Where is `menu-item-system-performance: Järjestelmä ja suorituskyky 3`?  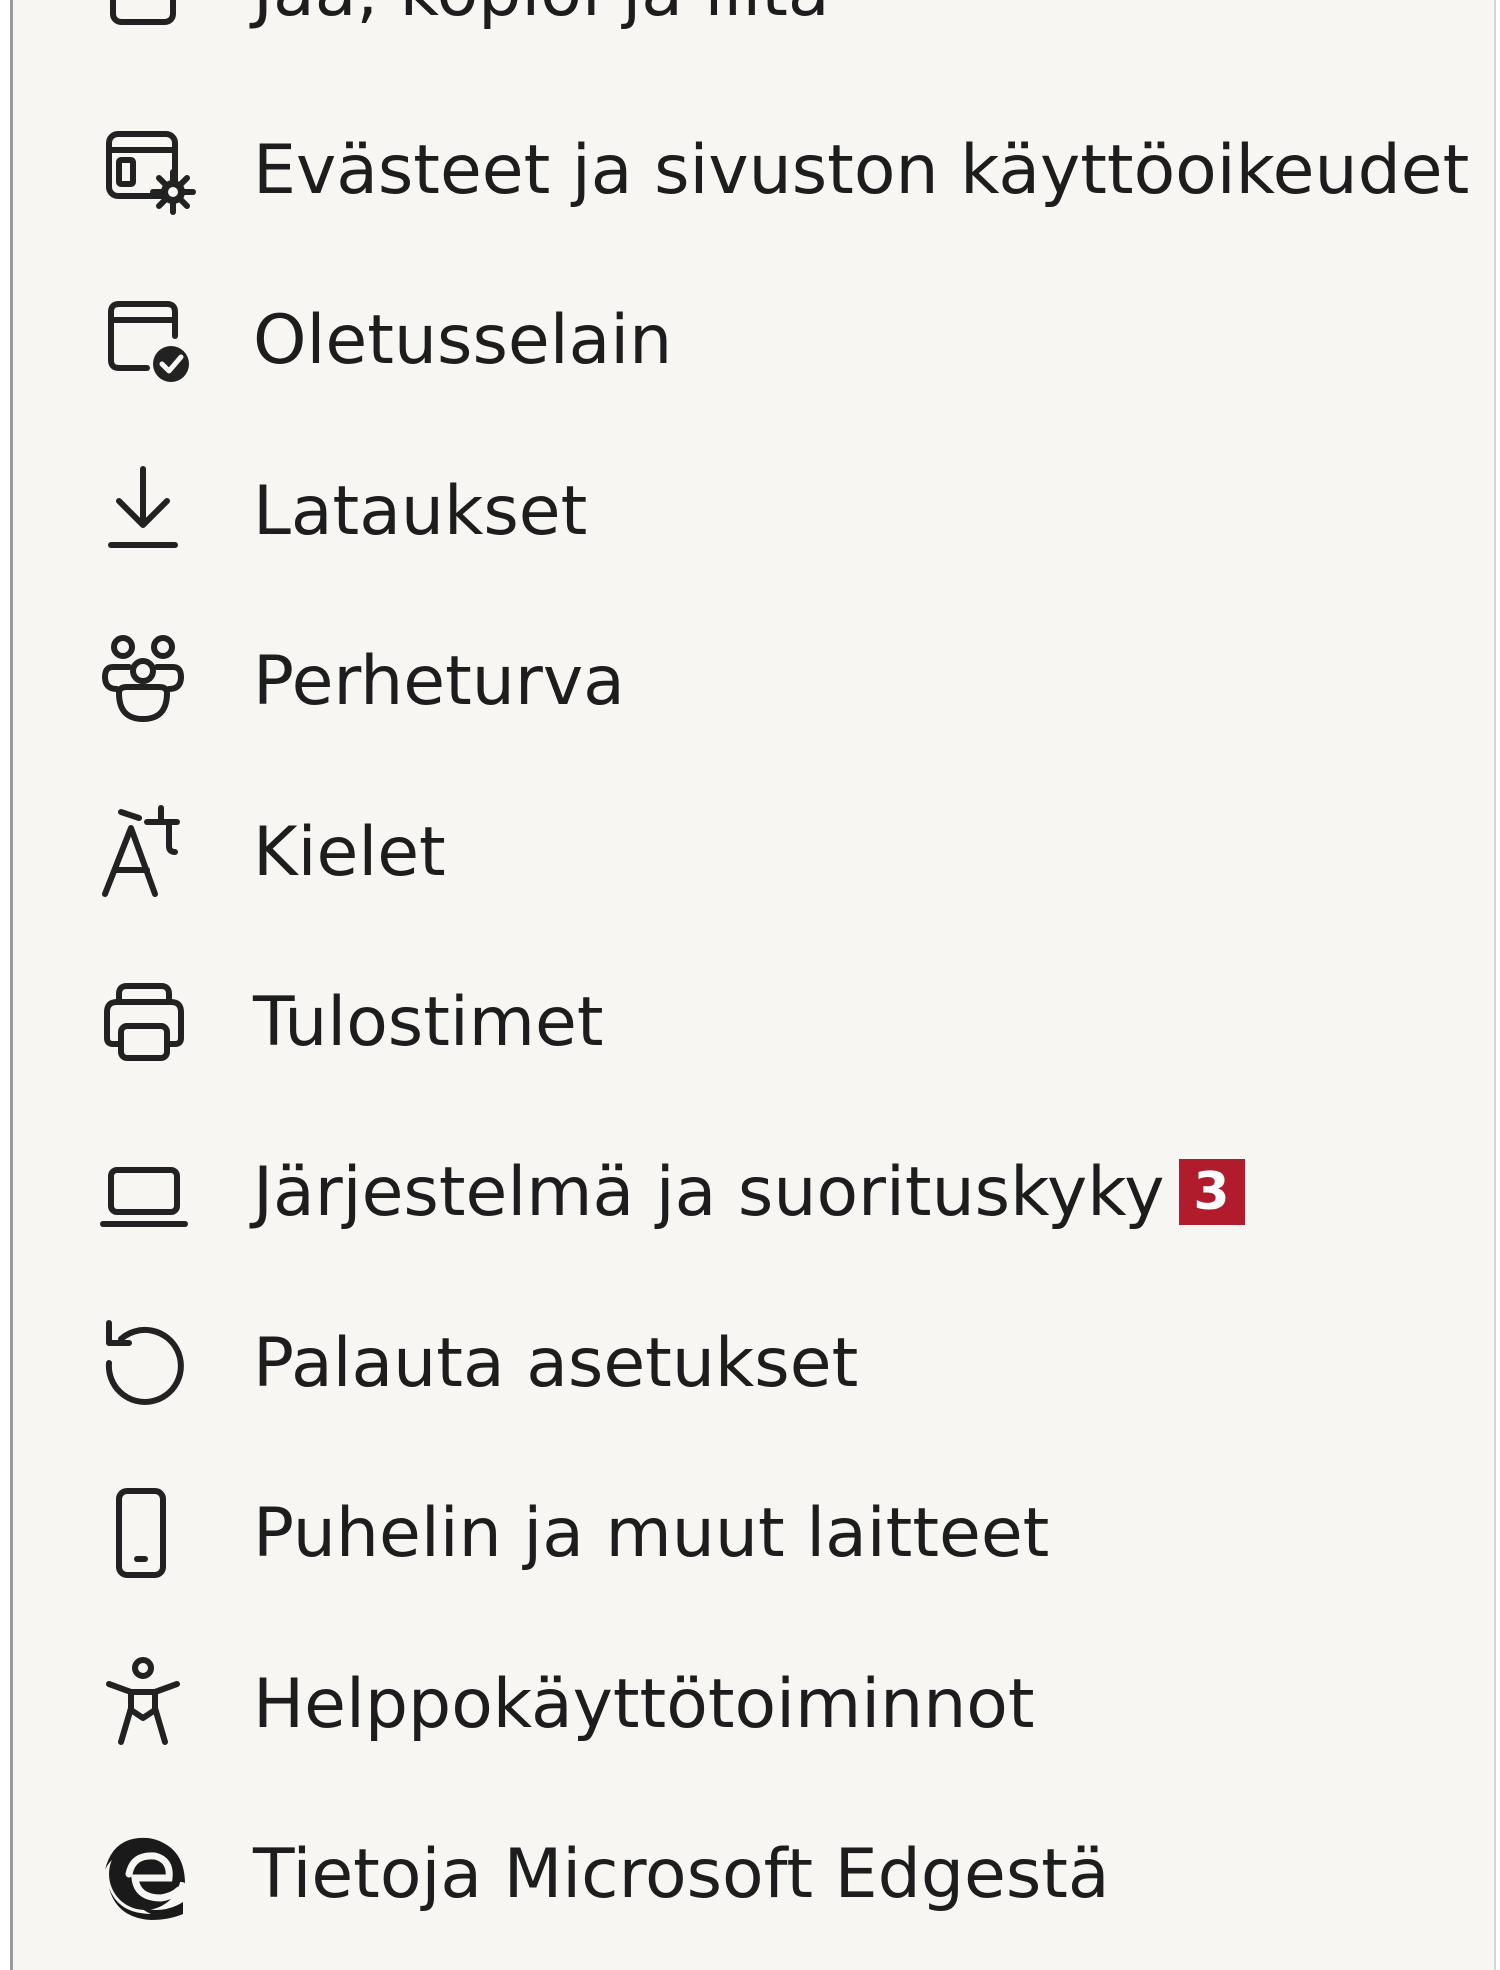 menu-item-system-performance: Järjestelmä ja suorituskyky 3 is located at coordinates (672, 1192).